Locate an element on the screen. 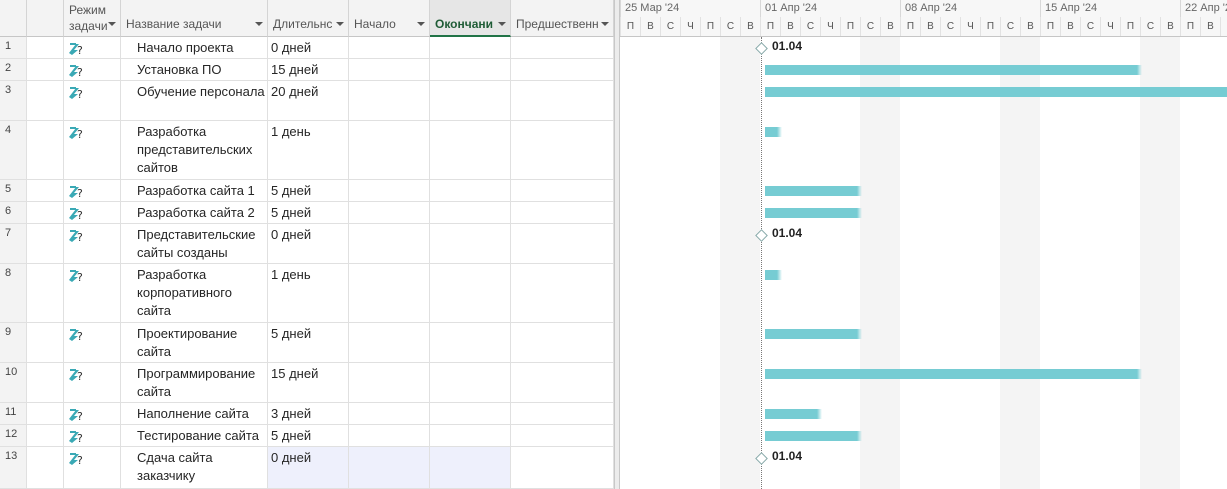 This screenshot has width=1227, height=489. task-name-cell: Начало проекта is located at coordinates (194, 47).